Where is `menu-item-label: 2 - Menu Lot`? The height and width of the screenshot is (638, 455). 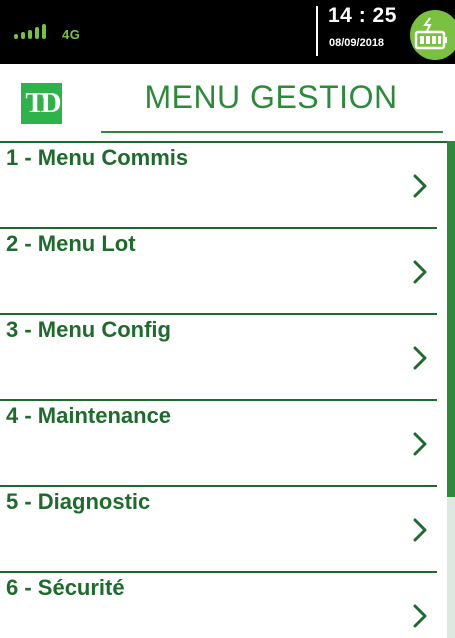
menu-item-label: 2 - Menu Lot is located at coordinates (71, 243).